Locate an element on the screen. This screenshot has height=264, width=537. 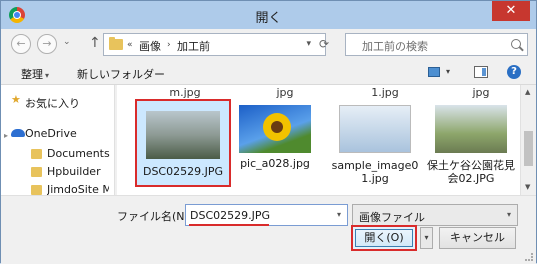
open-split-dropdown: ▾ is located at coordinates (426, 238).